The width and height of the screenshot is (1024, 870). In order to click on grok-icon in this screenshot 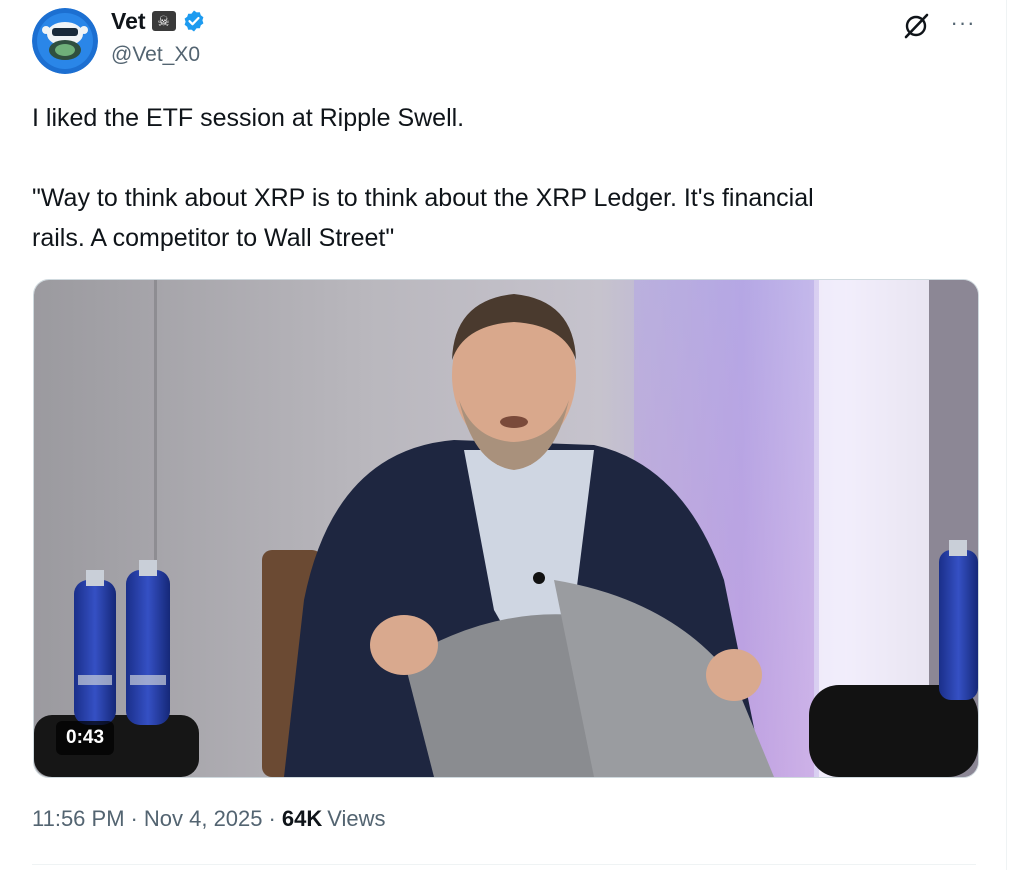, I will do `click(916, 26)`.